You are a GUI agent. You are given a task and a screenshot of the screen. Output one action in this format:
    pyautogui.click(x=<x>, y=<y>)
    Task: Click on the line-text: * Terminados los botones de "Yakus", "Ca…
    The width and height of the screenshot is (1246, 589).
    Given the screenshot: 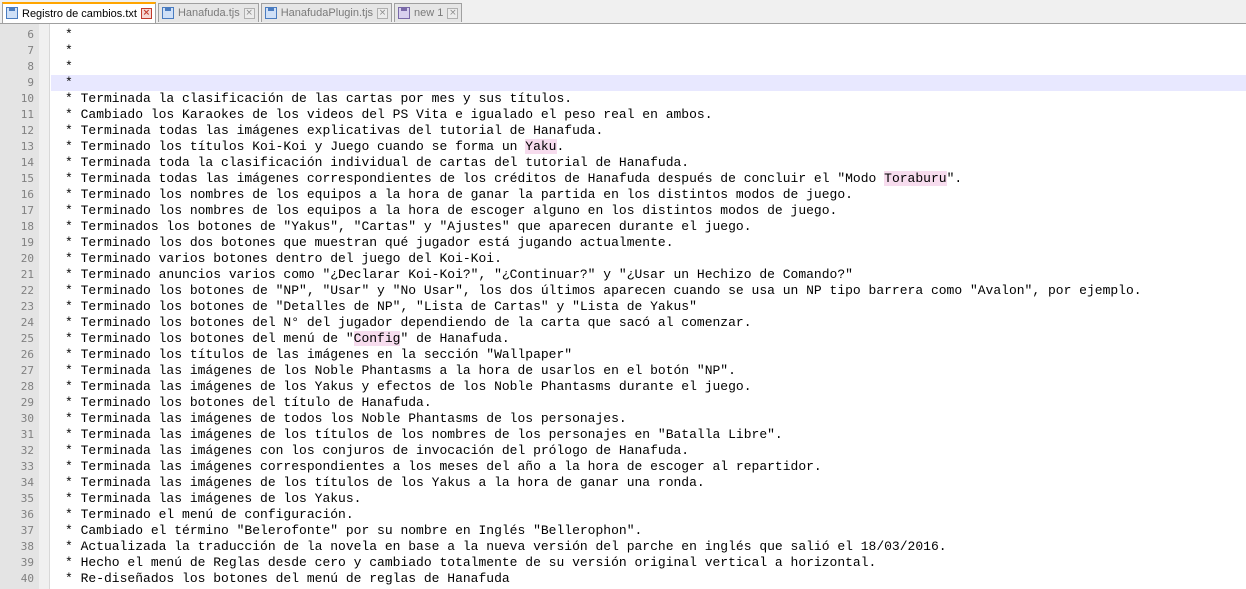 What is the action you would take?
    pyautogui.click(x=648, y=227)
    